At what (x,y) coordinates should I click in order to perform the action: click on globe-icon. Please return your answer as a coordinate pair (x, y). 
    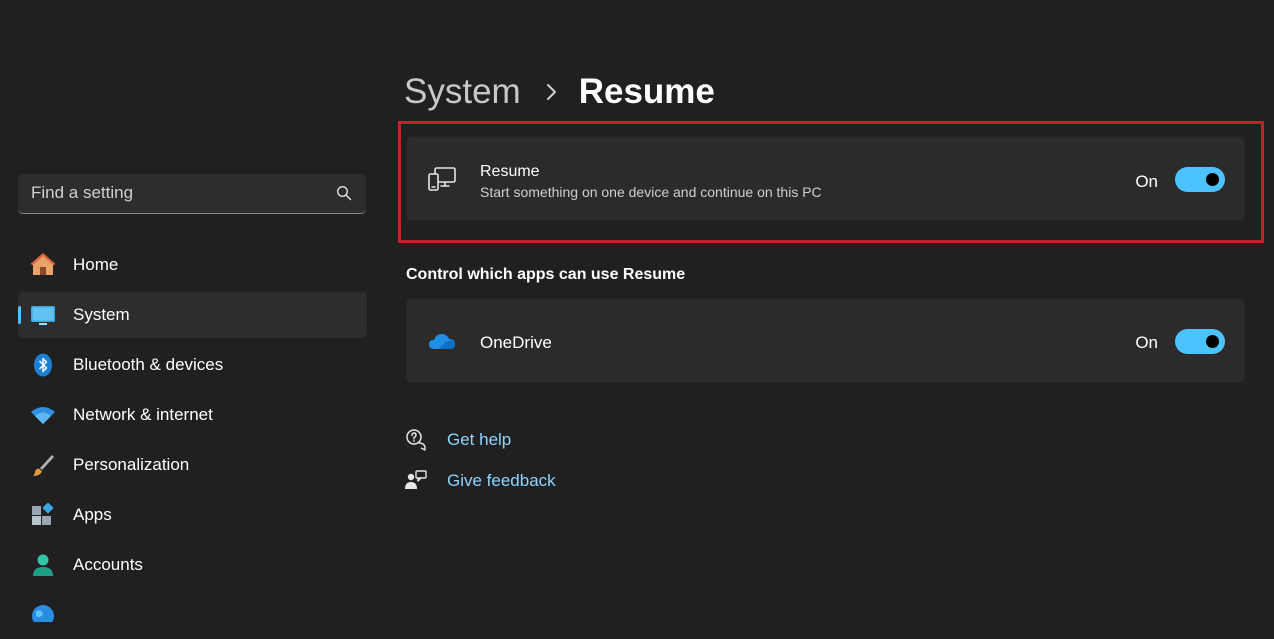
    Looking at the image, I should click on (43, 613).